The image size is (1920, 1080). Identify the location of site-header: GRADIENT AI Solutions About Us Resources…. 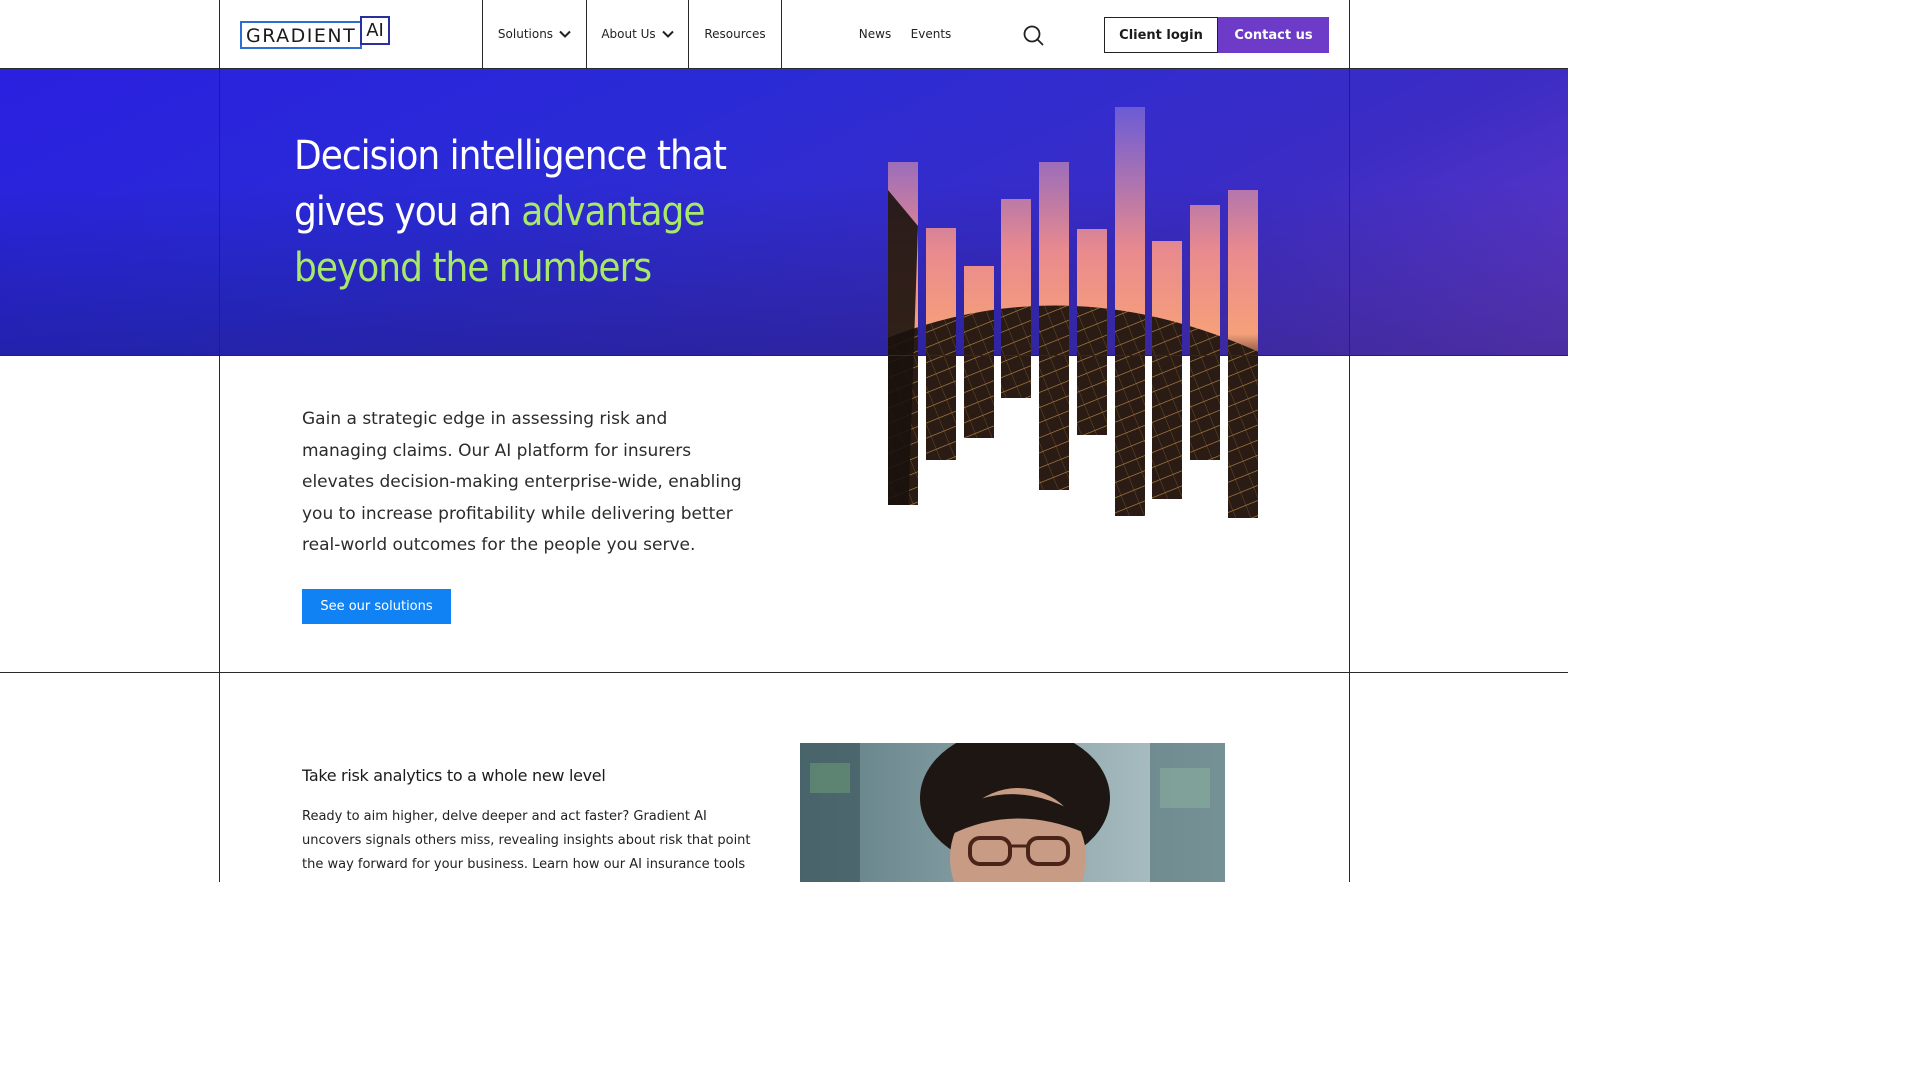
(784, 34).